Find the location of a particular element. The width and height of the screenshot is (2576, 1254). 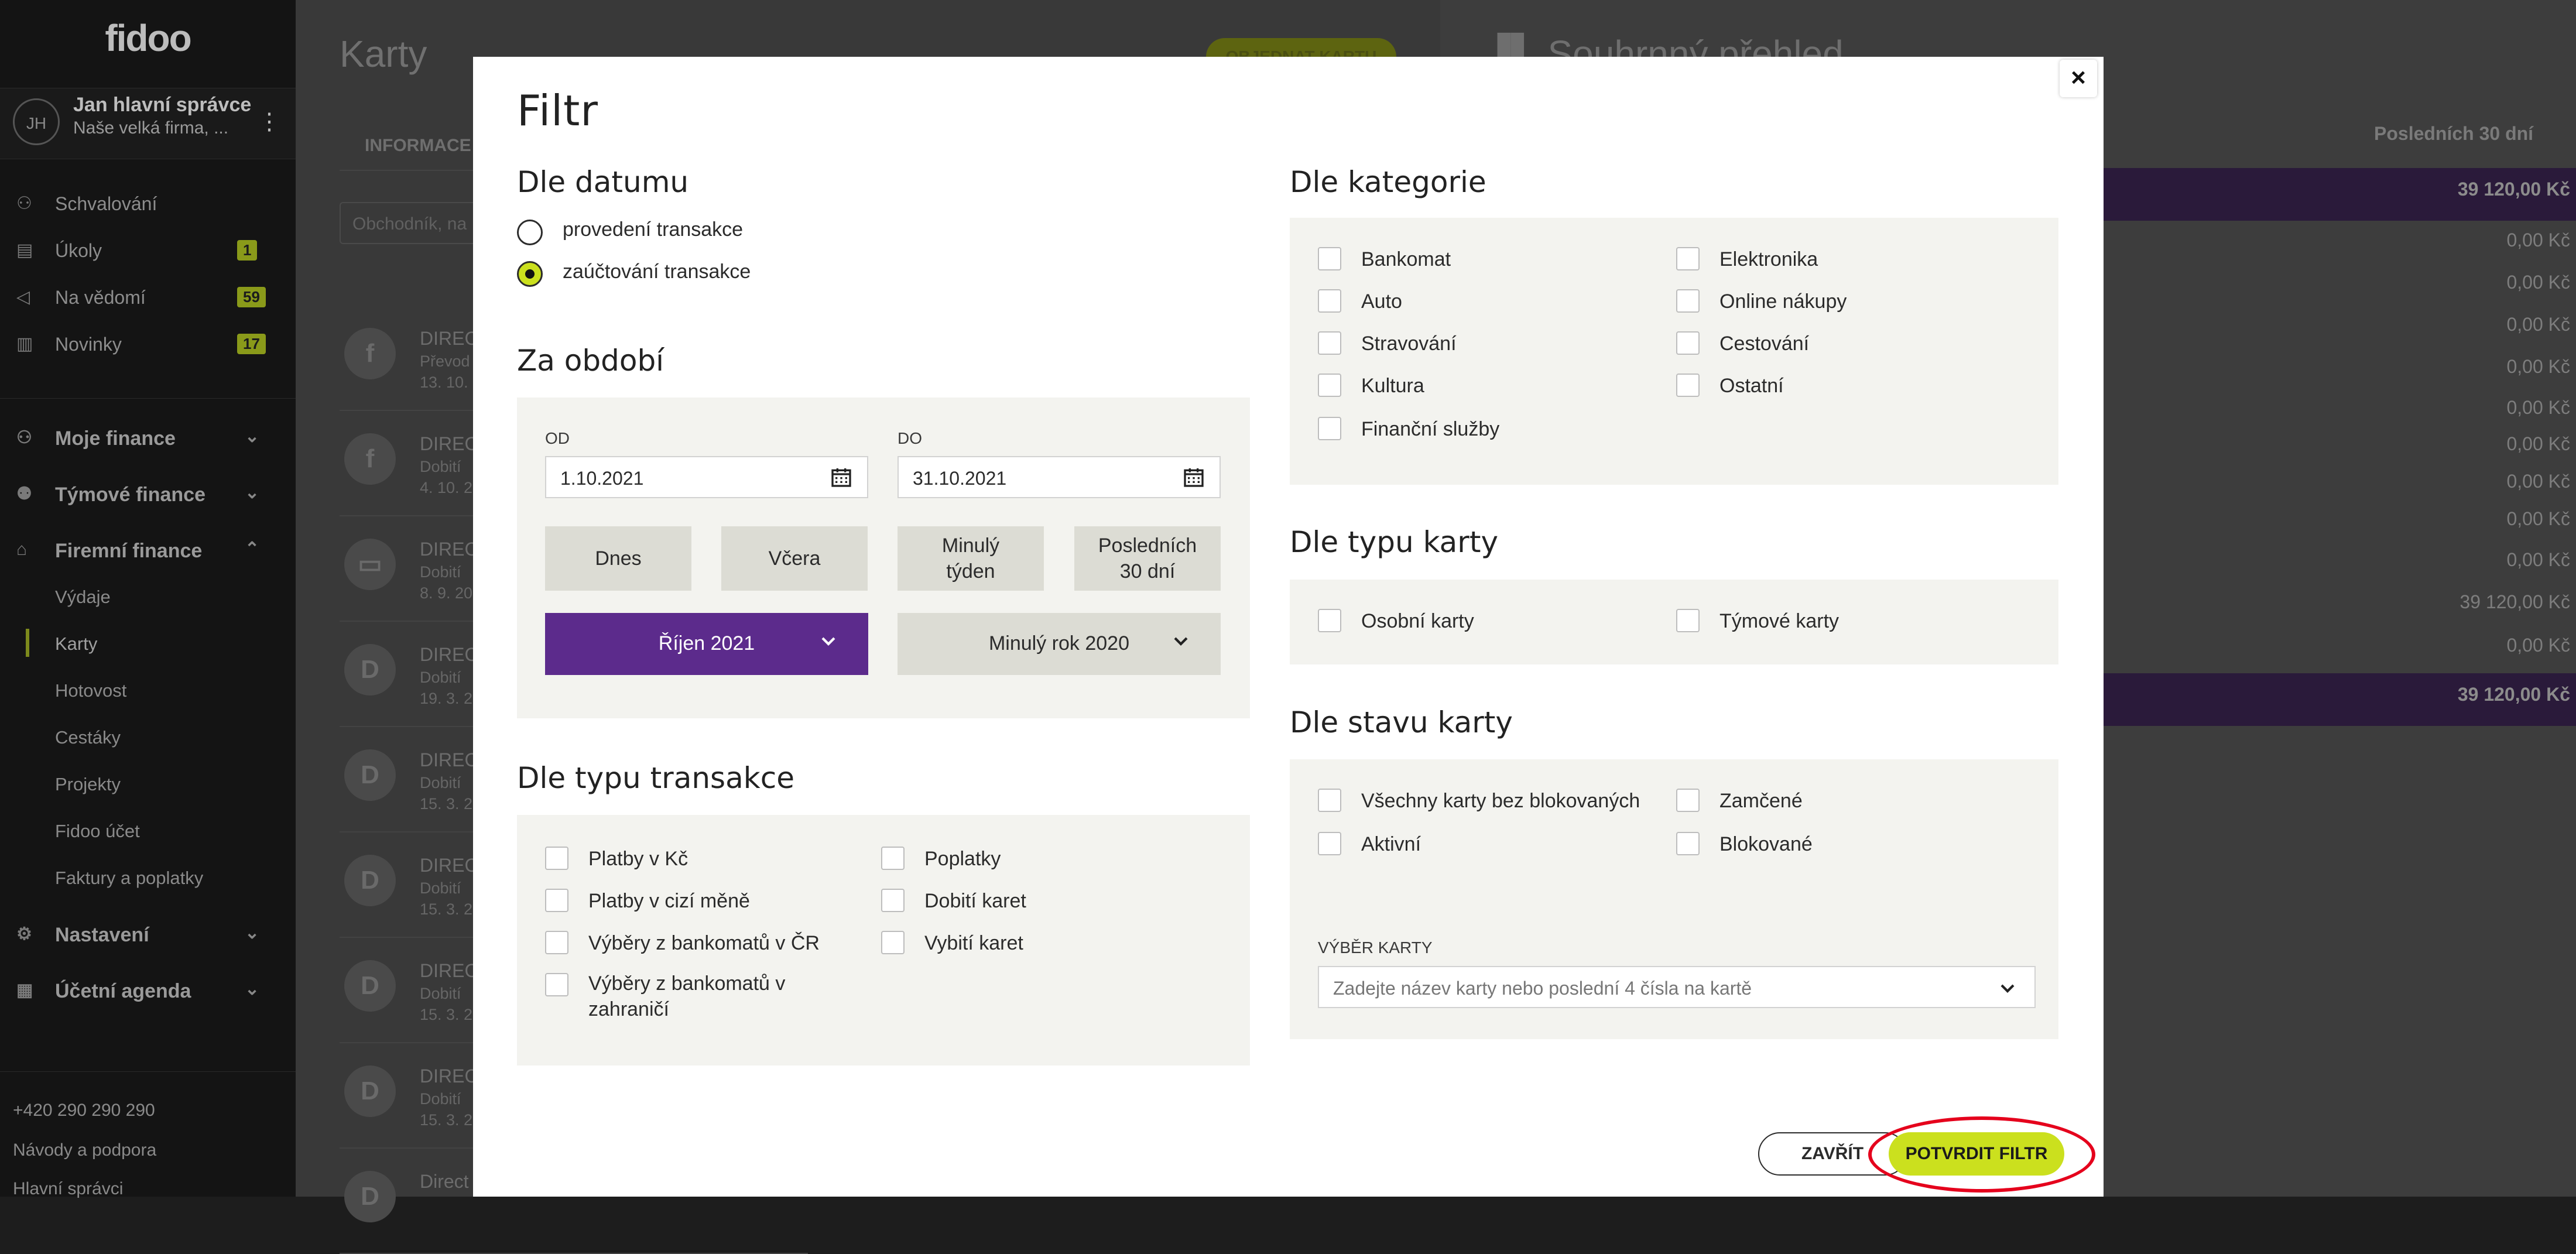

checkbox-label: Finanční služby is located at coordinates (1430, 429).